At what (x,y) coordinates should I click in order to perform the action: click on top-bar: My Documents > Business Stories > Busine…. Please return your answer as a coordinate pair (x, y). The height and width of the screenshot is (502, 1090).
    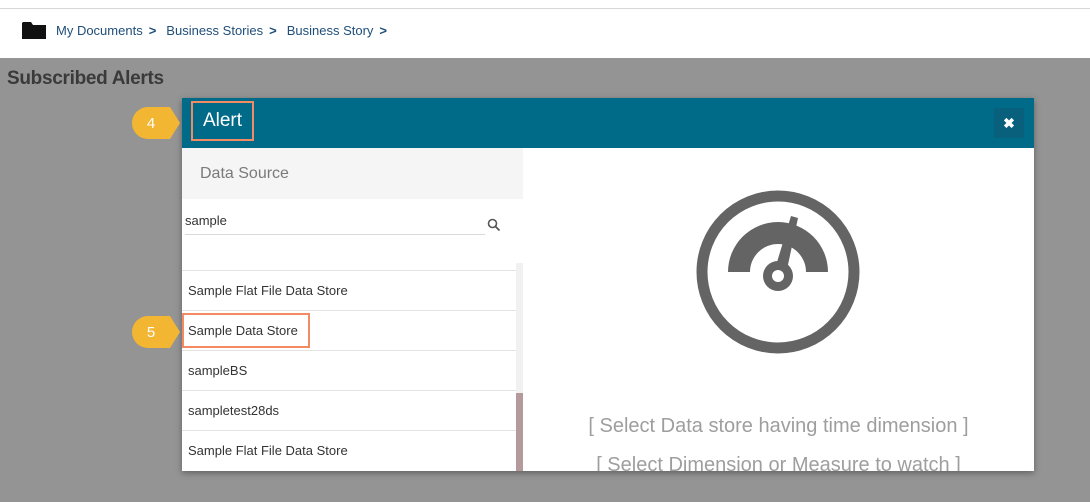
    Looking at the image, I should click on (545, 29).